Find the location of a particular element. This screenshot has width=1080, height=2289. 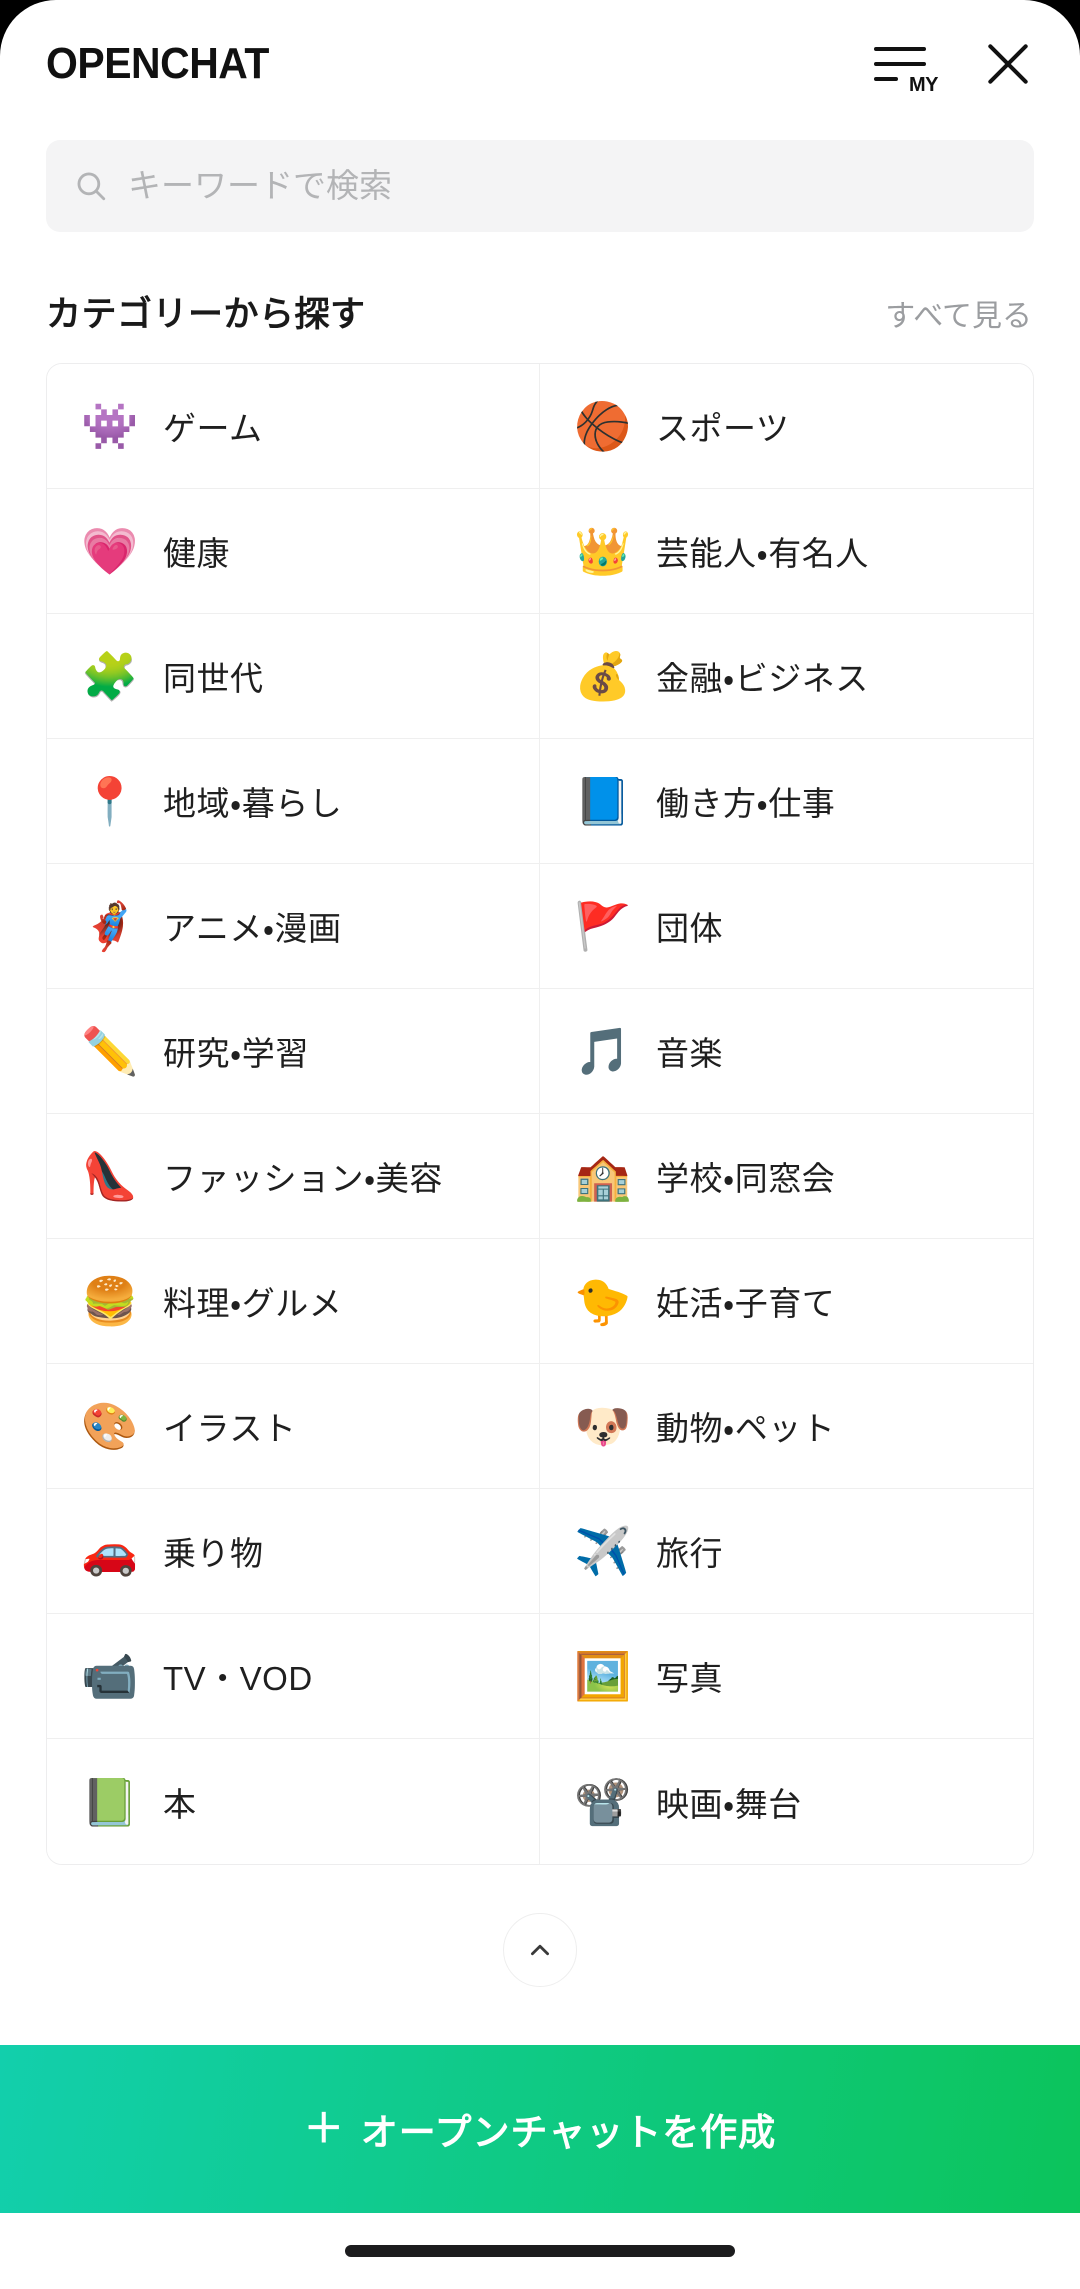

category-item: 🎵 音楽 is located at coordinates (786, 1051).